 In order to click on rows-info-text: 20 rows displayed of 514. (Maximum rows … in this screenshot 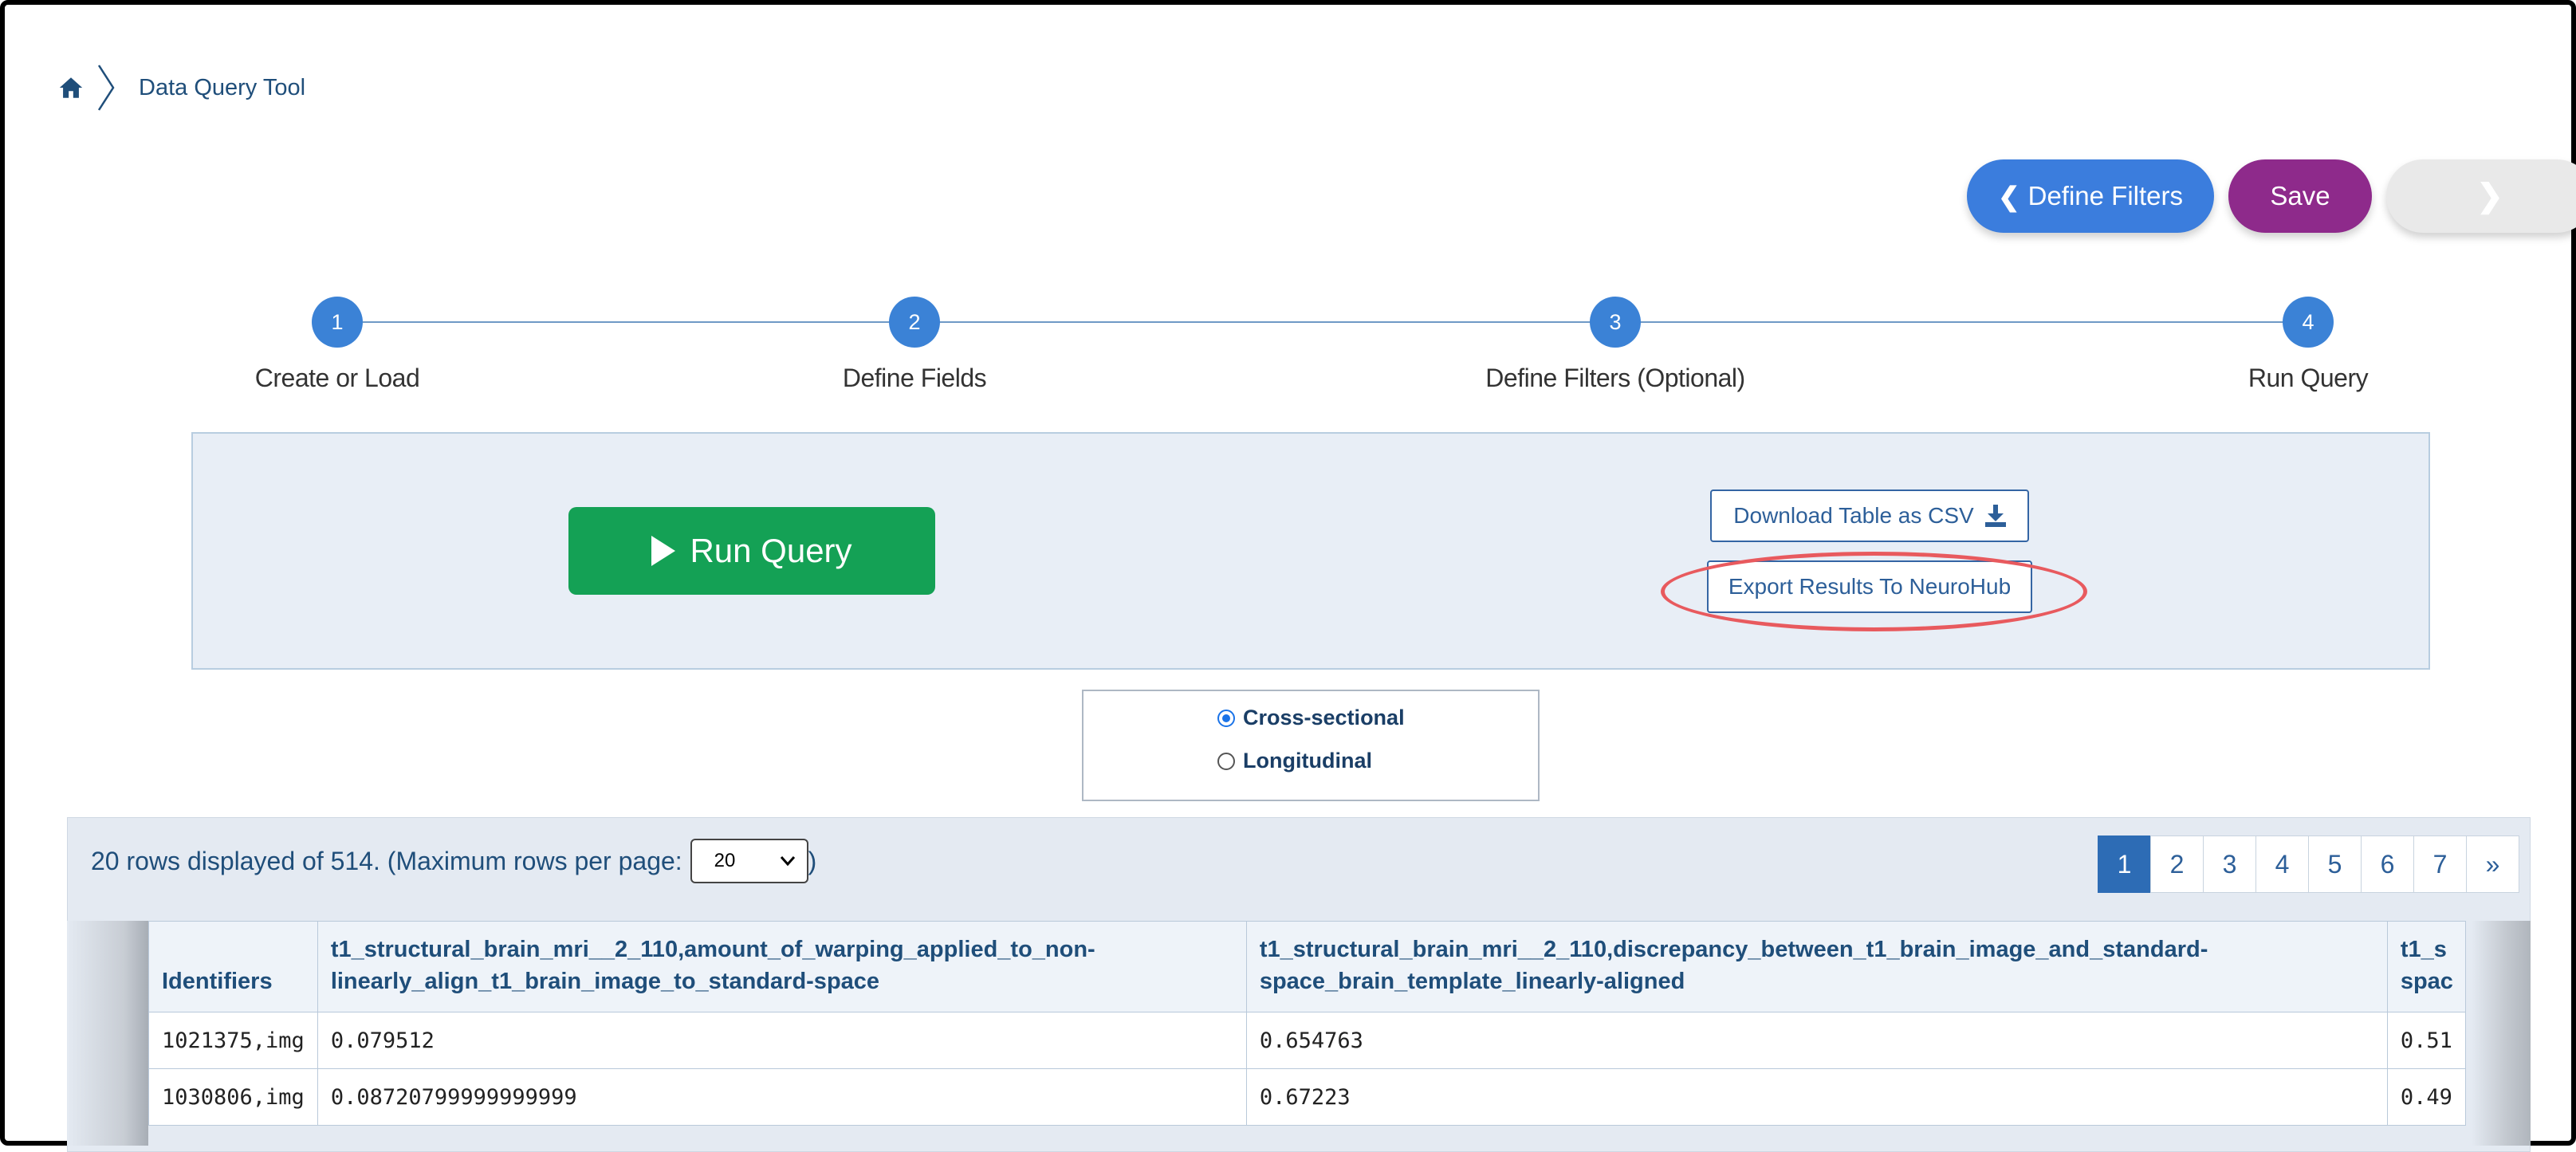, I will do `click(386, 860)`.